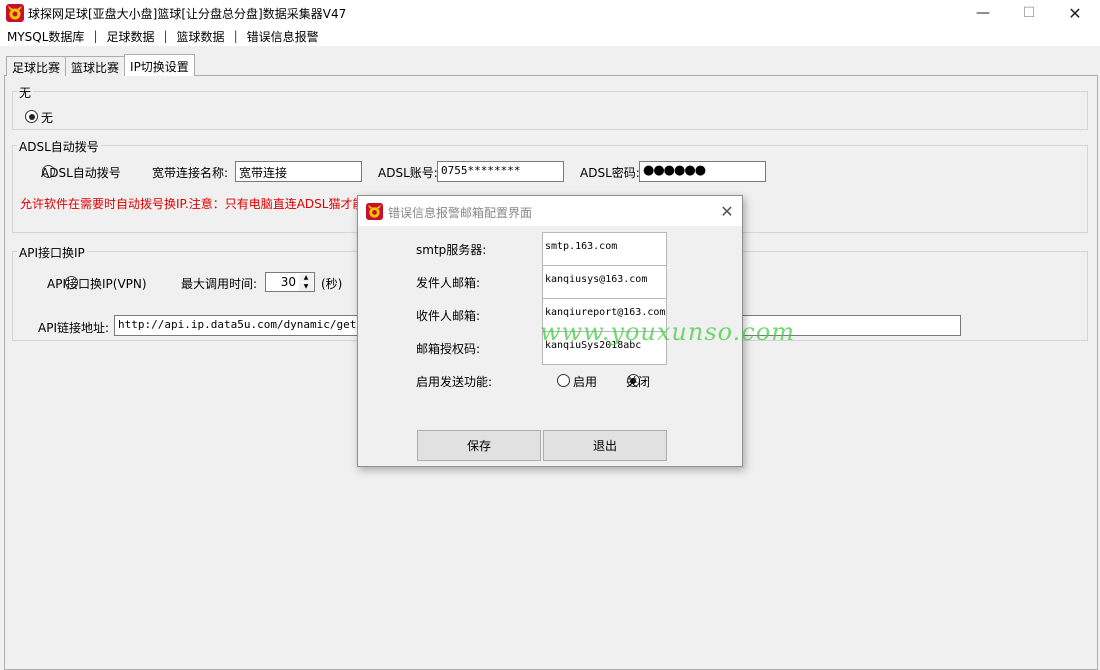  What do you see at coordinates (374, 211) in the screenshot?
I see `dialog-logo-icon` at bounding box center [374, 211].